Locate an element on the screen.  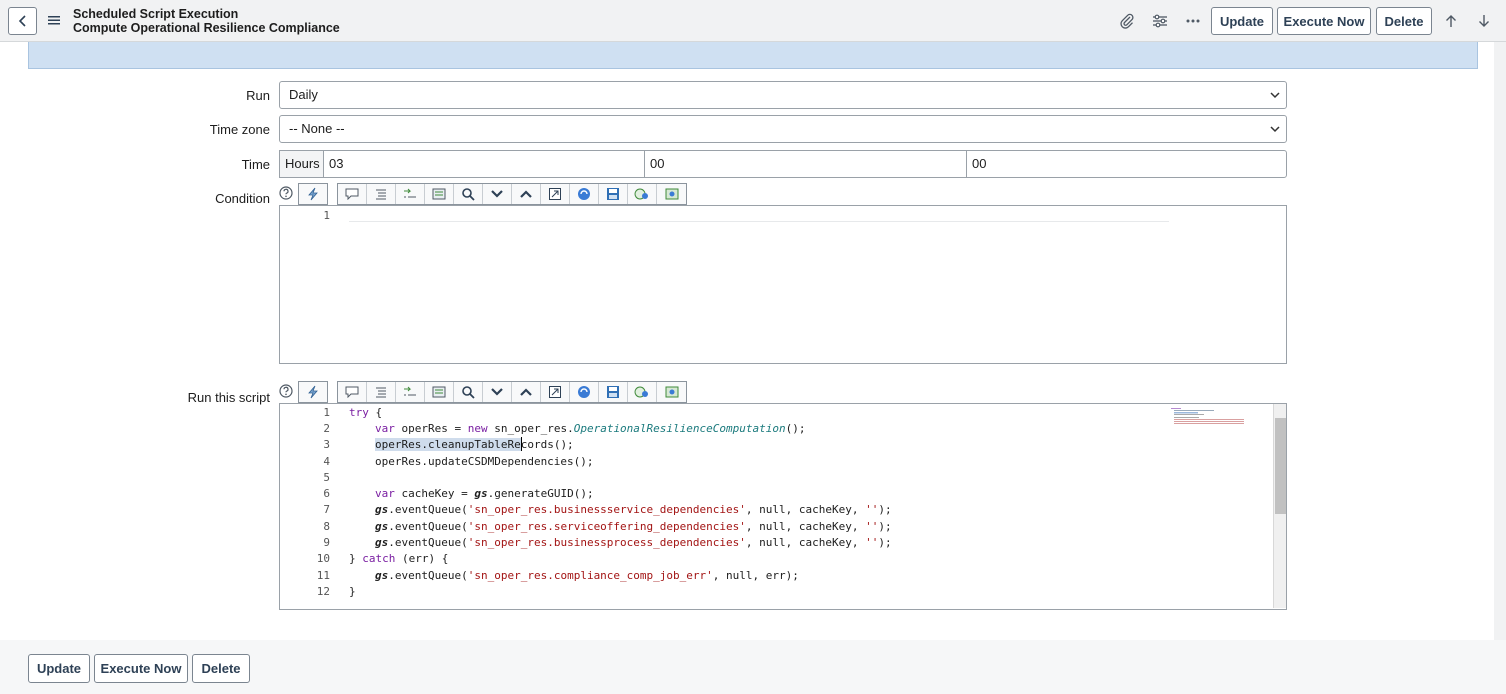
code-line: var cacheKey = gs.generateGUID(); is located at coordinates (484, 493).